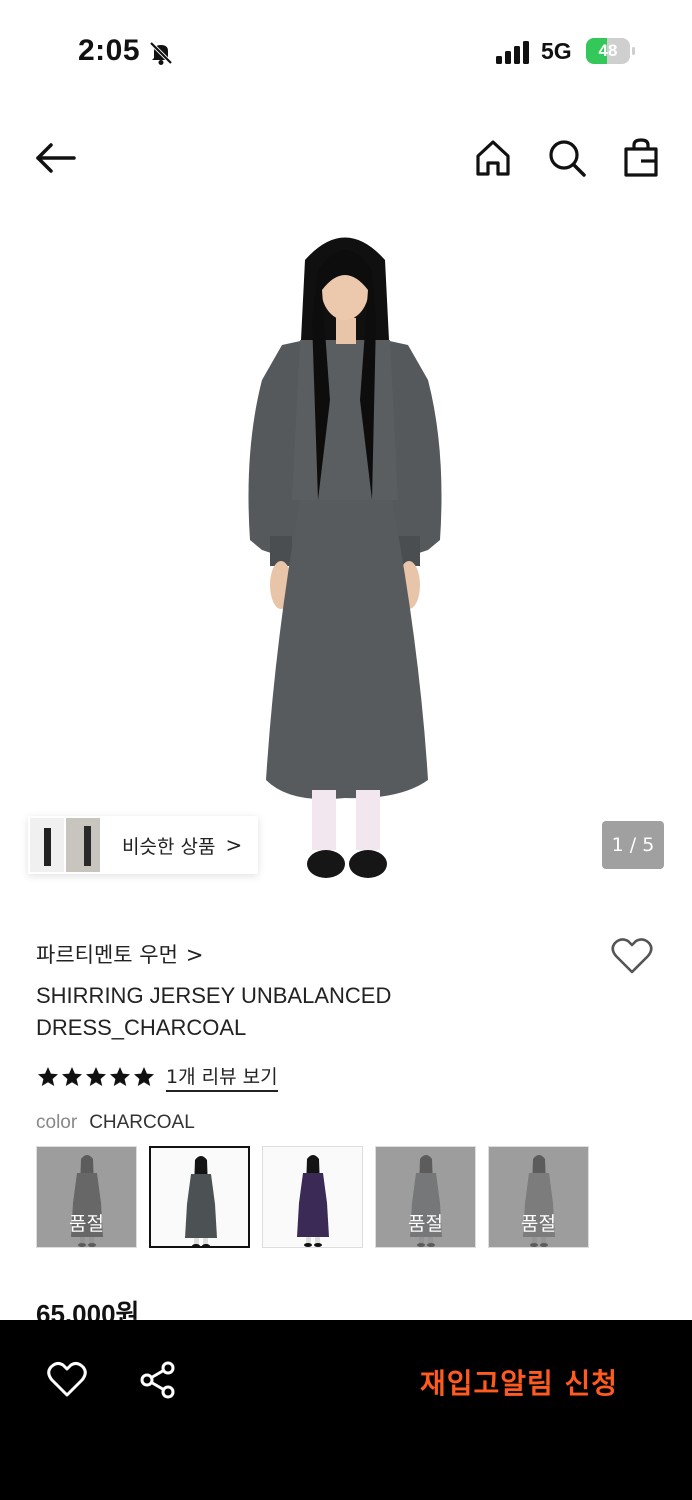  Describe the element at coordinates (519, 1382) in the screenshot. I see `restock-alert-button: 재입고알림 신청` at that location.